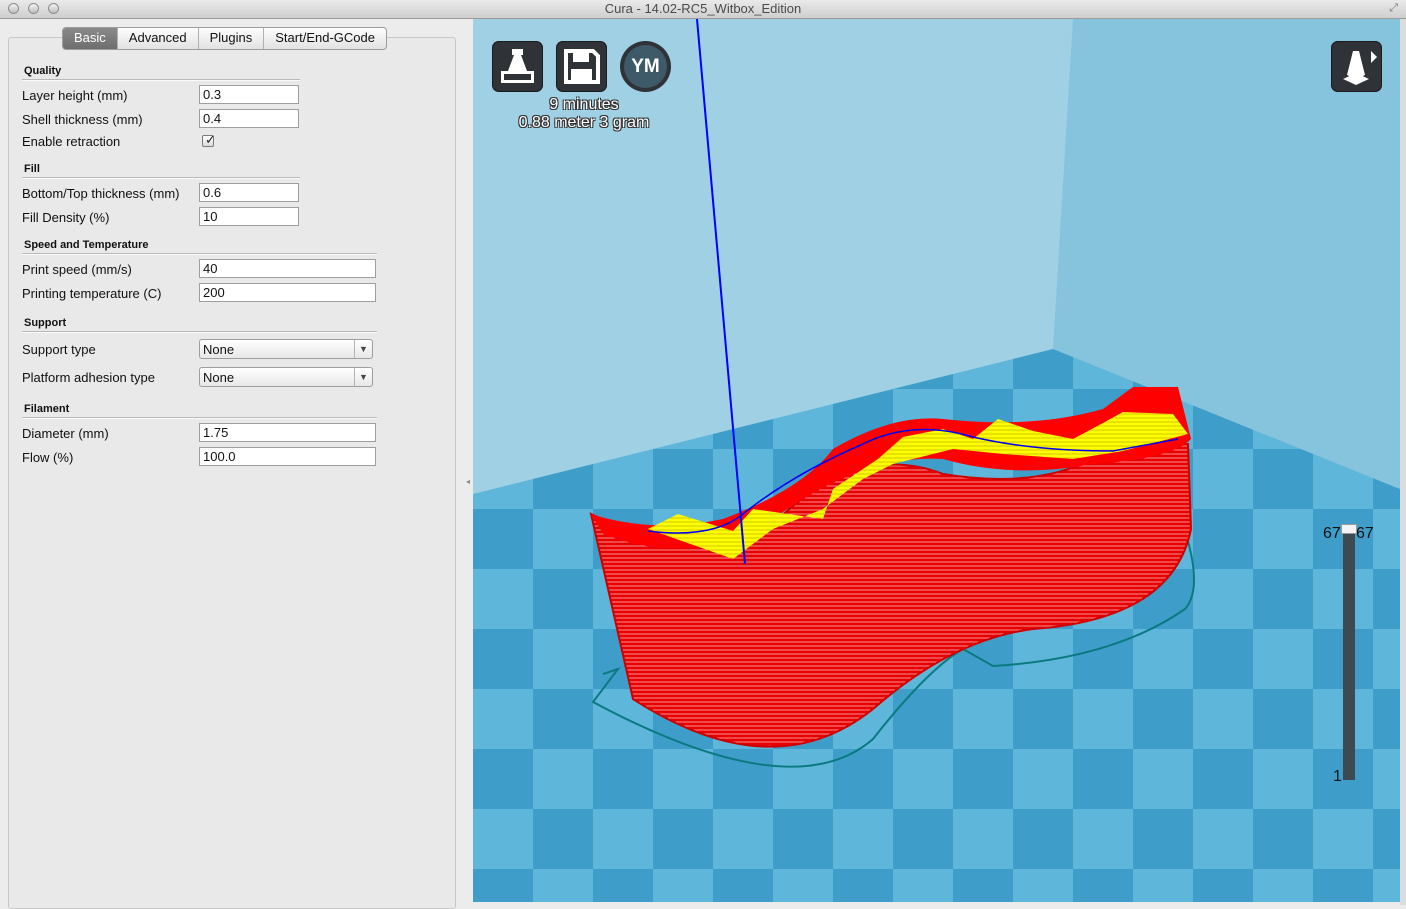  I want to click on section-quality: Quality, so click(43, 71).